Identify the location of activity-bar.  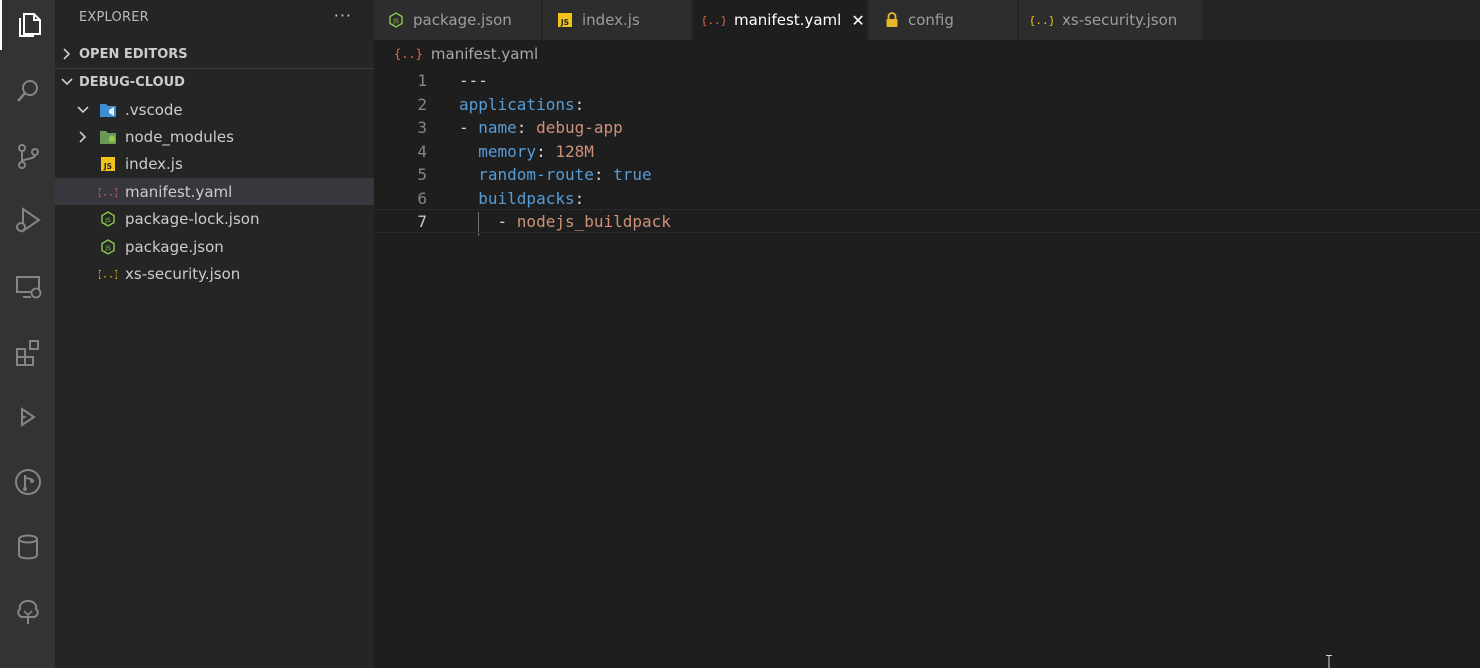
(27, 334).